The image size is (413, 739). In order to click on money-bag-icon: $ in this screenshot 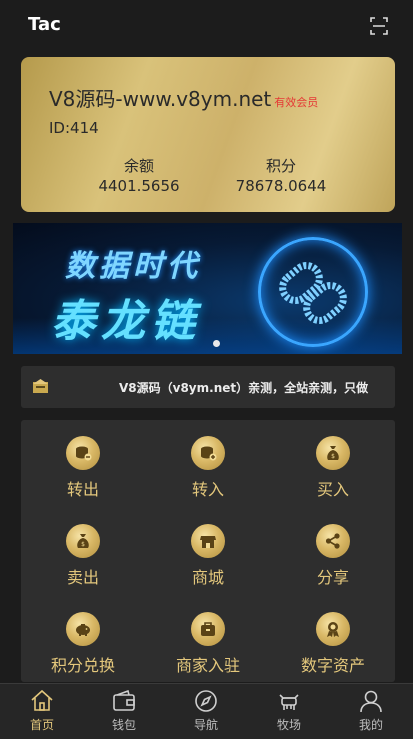, I will do `click(333, 453)`.